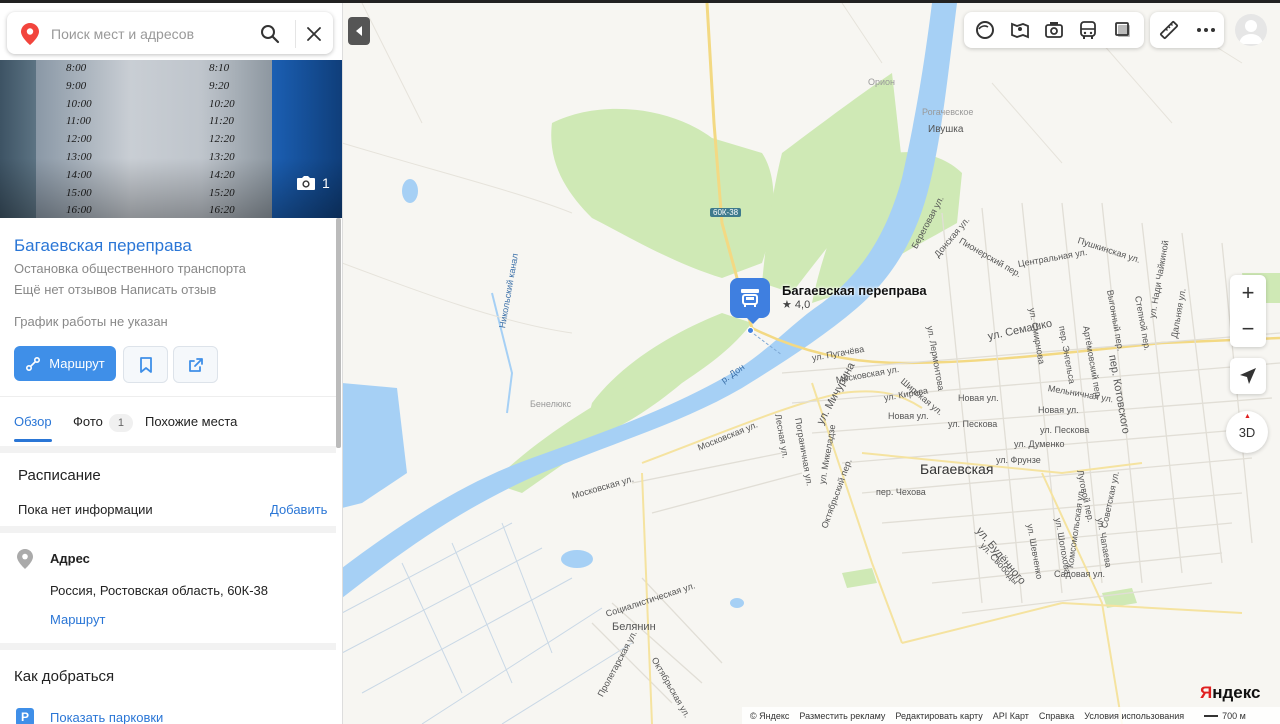 This screenshot has width=1280, height=724. I want to click on collapse-panel-button, so click(359, 31).